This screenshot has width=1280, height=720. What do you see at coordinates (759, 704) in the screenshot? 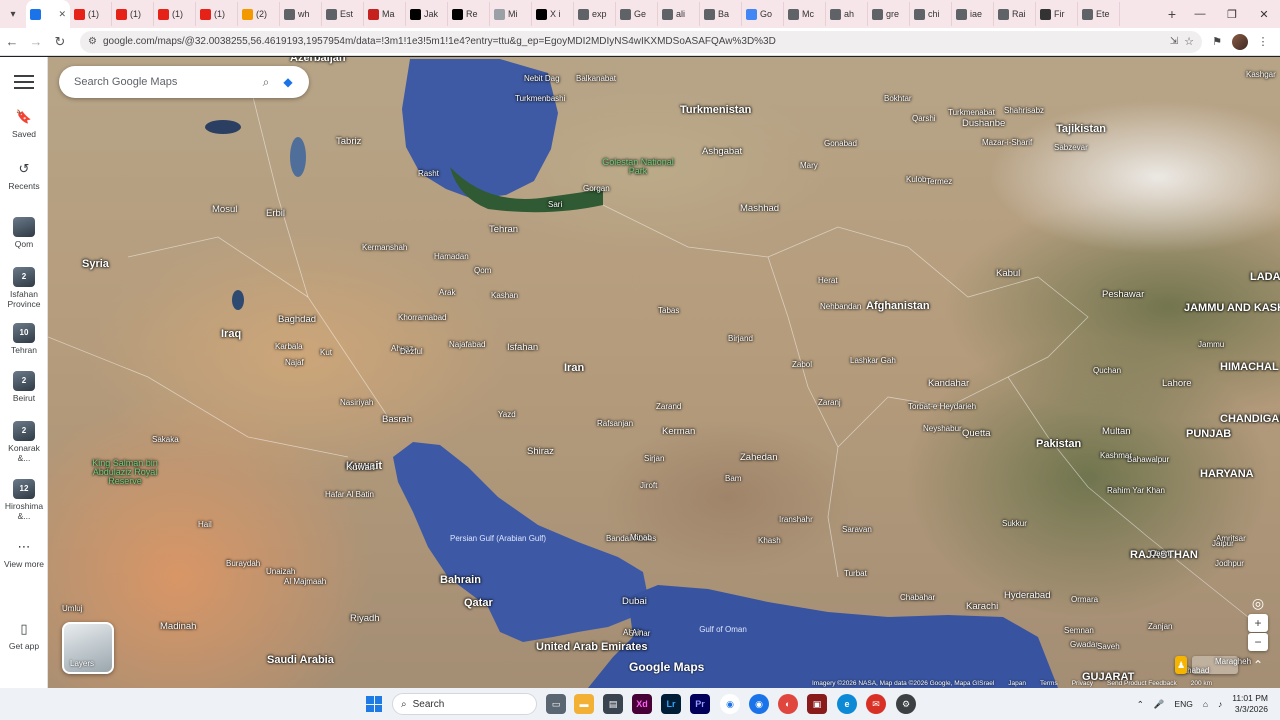
I see `chrome-active-icon: ◉` at bounding box center [759, 704].